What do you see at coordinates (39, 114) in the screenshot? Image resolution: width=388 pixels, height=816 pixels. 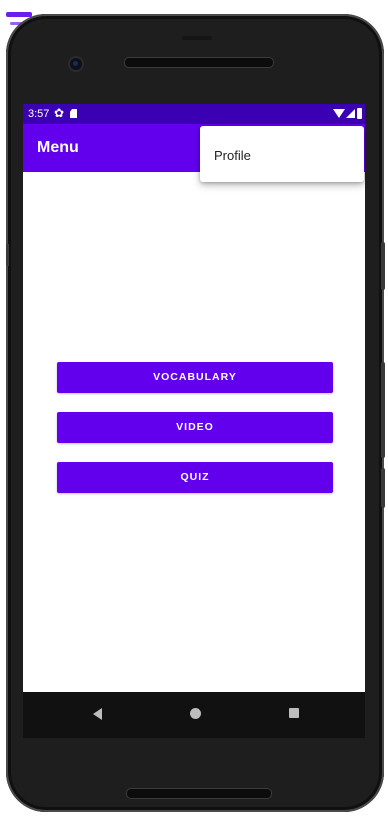 I see `status-time: 3:57` at bounding box center [39, 114].